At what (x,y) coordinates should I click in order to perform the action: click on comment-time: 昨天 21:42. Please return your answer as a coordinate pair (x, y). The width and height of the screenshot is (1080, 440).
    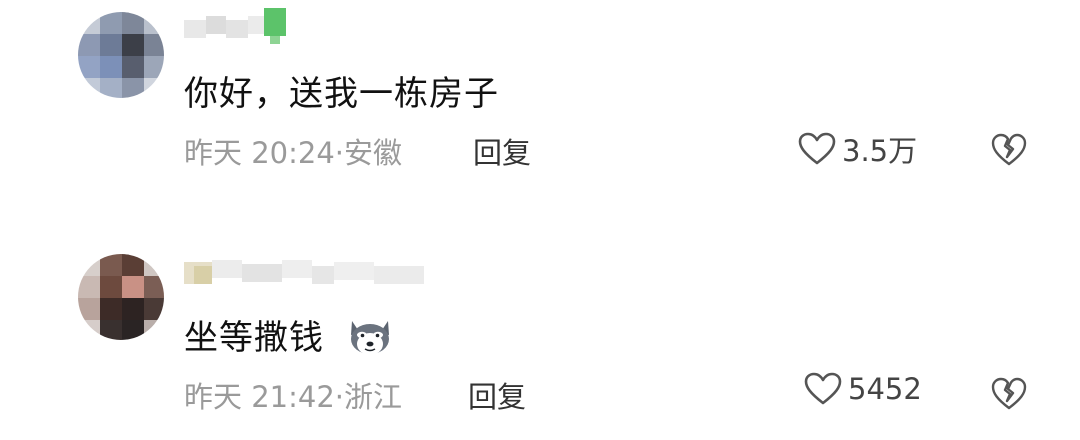
    Looking at the image, I should click on (259, 397).